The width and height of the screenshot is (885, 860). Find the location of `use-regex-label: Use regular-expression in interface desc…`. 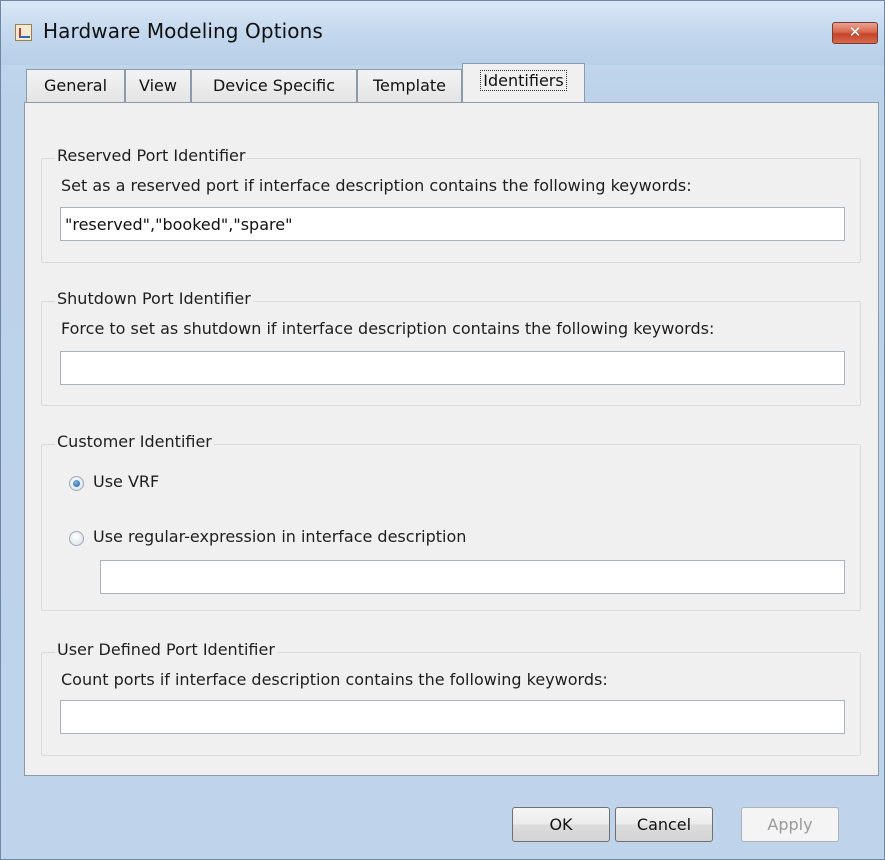

use-regex-label: Use regular-expression in interface desc… is located at coordinates (280, 536).